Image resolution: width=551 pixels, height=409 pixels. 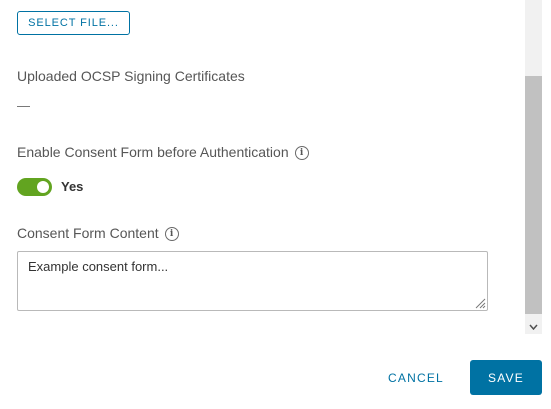 I want to click on consent-toggle-state-label: Yes, so click(x=72, y=186).